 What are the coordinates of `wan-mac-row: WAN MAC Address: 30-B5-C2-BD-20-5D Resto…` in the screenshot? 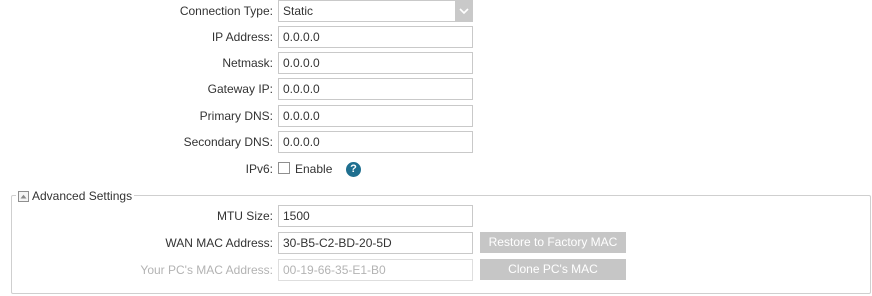 It's located at (436, 243).